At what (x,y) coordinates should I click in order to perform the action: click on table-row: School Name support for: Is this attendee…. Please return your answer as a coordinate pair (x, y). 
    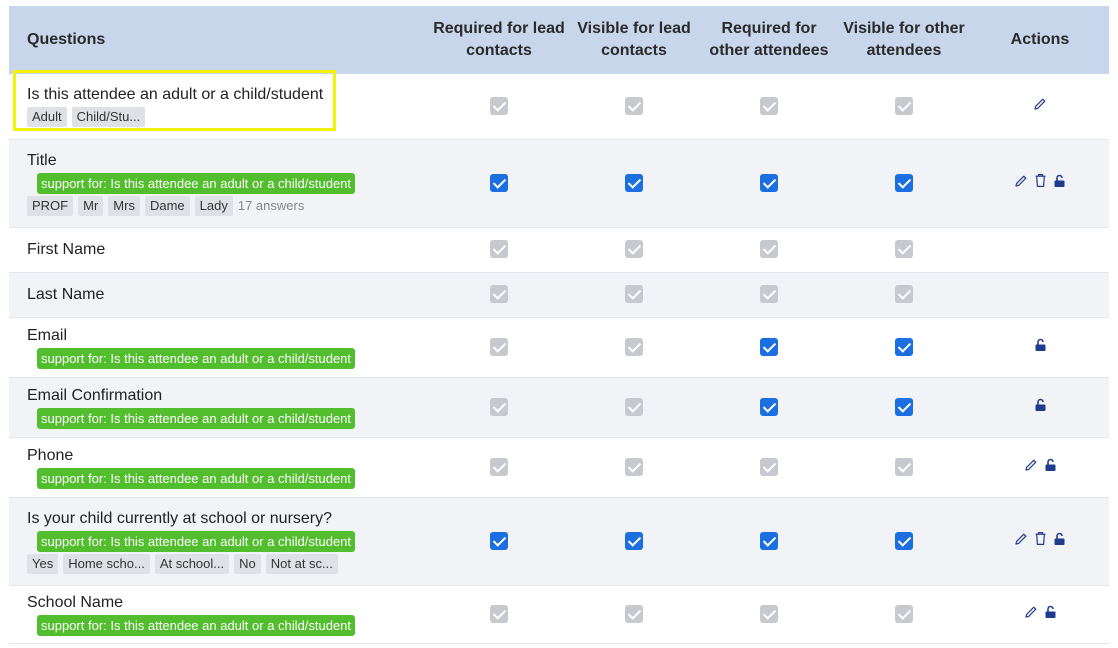
    Looking at the image, I should click on (559, 614).